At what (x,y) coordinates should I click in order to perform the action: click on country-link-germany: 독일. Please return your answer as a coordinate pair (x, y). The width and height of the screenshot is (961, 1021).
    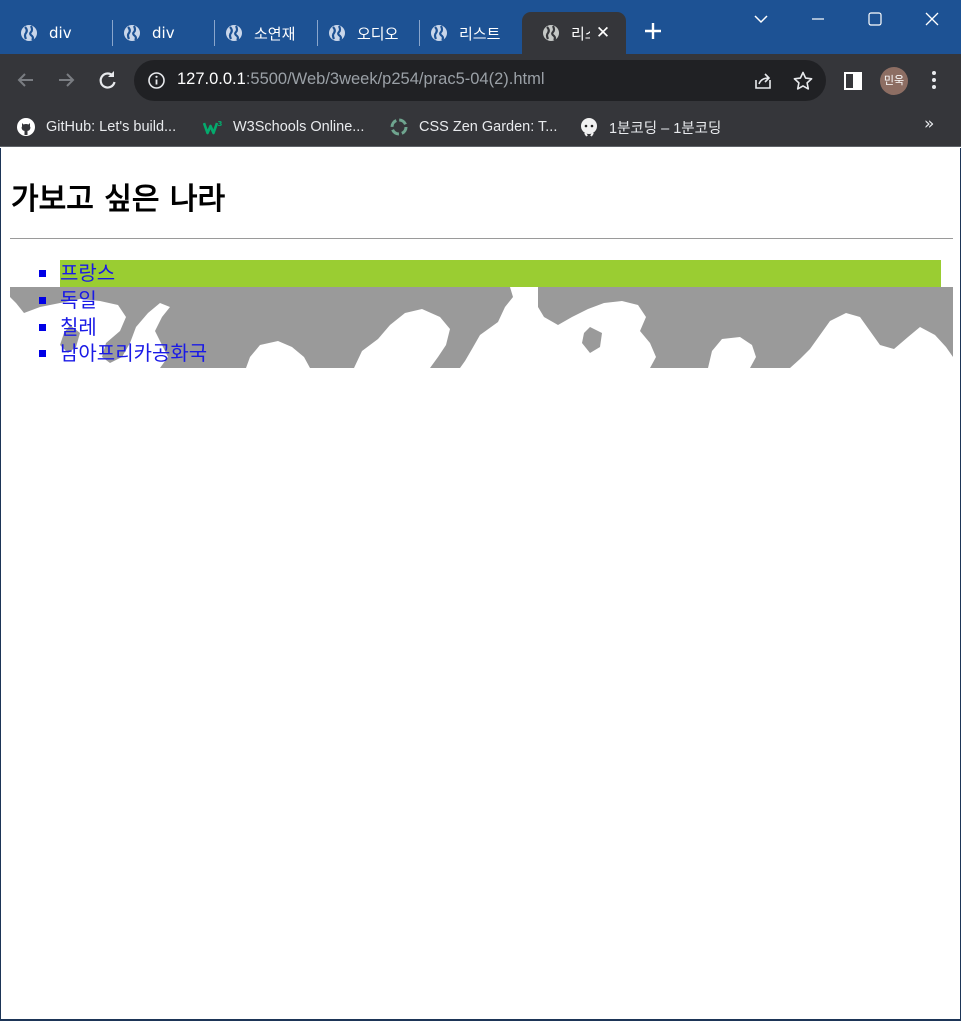
    Looking at the image, I should click on (78, 300).